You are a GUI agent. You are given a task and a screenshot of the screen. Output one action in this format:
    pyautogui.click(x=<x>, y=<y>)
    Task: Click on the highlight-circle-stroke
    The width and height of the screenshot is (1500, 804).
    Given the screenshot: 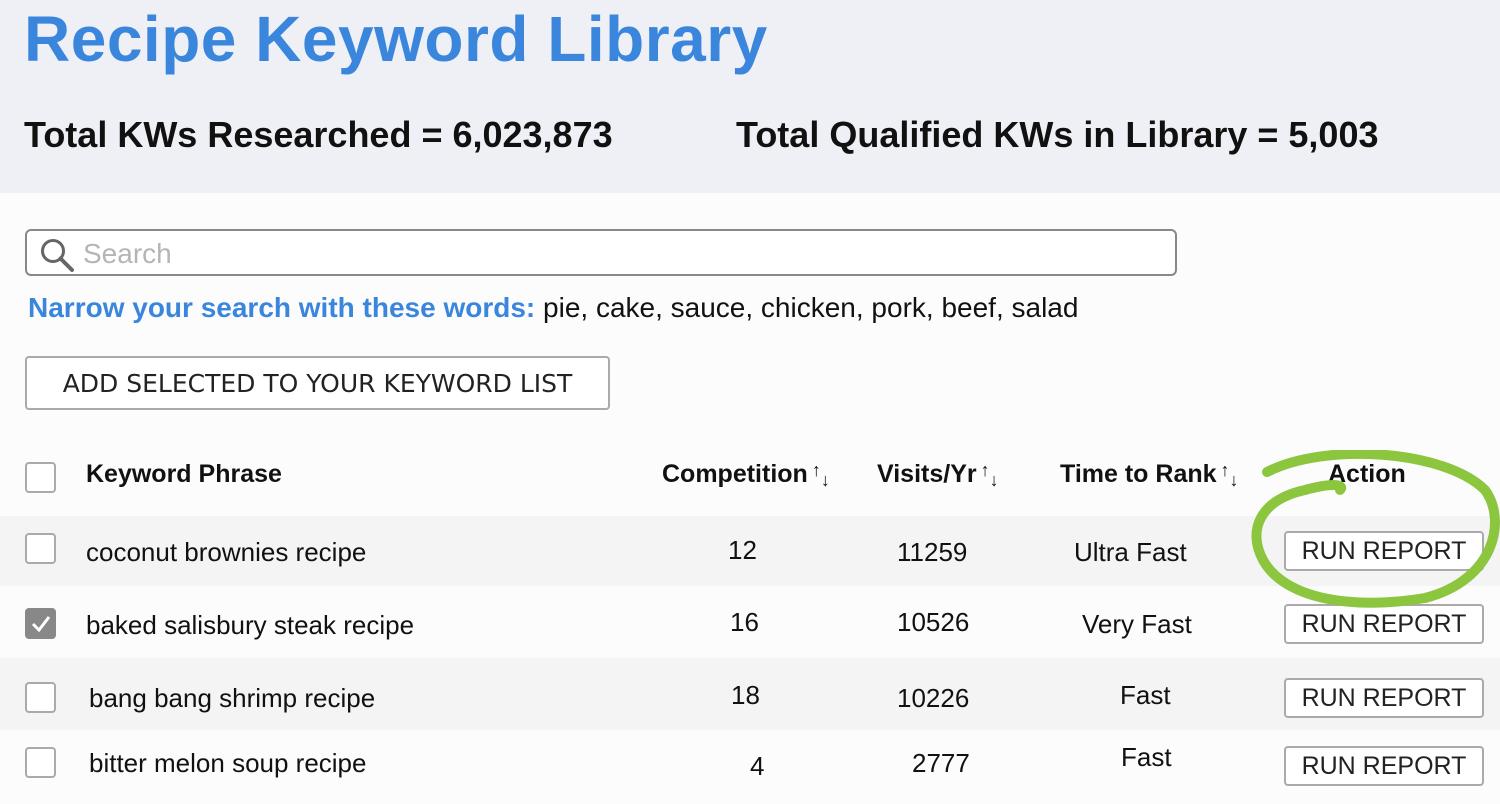 What is the action you would take?
    pyautogui.click(x=1375, y=529)
    